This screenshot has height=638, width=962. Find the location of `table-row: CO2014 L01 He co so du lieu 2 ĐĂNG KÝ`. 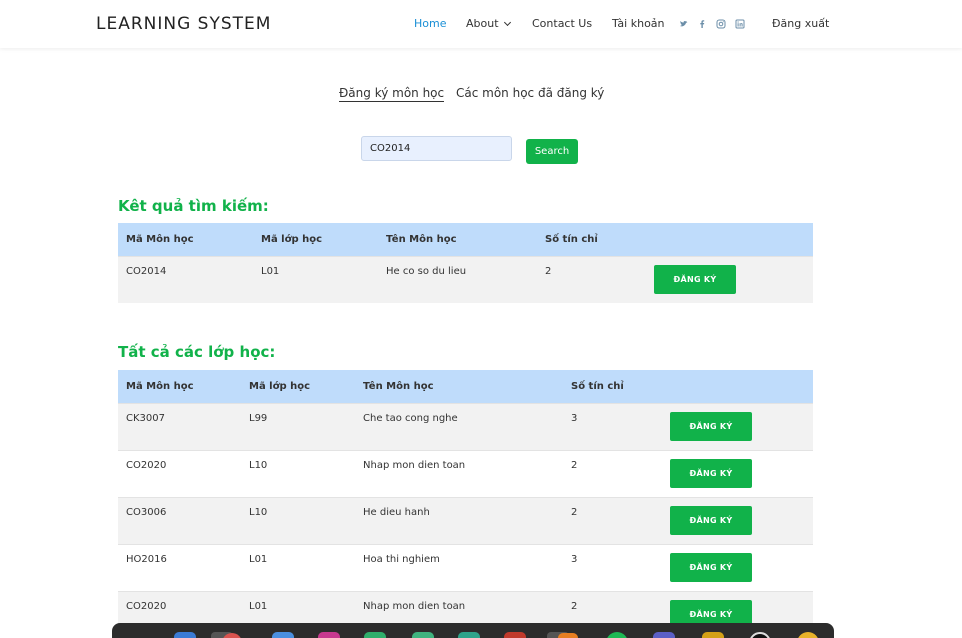

table-row: CO2014 L01 He co so du lieu 2 ĐĂNG KÝ is located at coordinates (465, 279).